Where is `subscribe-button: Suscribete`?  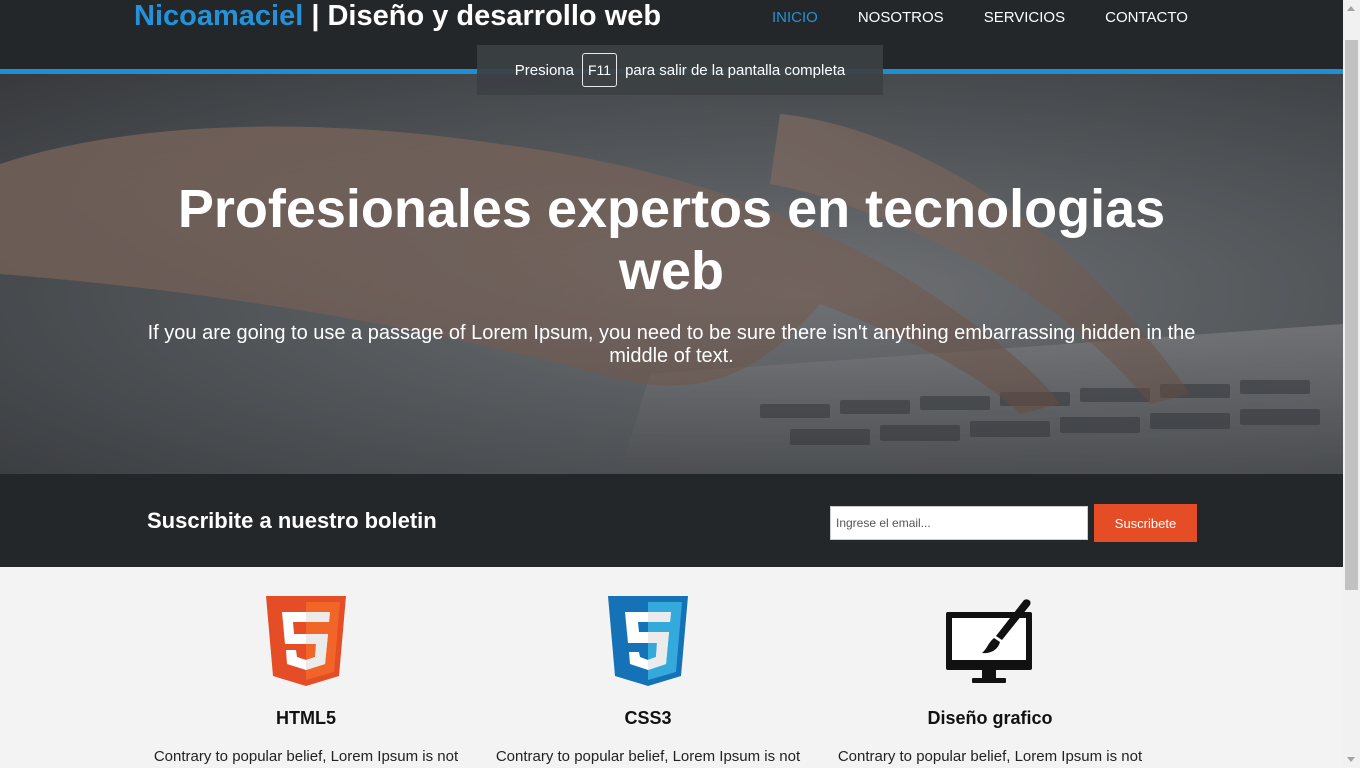 subscribe-button: Suscribete is located at coordinates (1145, 523).